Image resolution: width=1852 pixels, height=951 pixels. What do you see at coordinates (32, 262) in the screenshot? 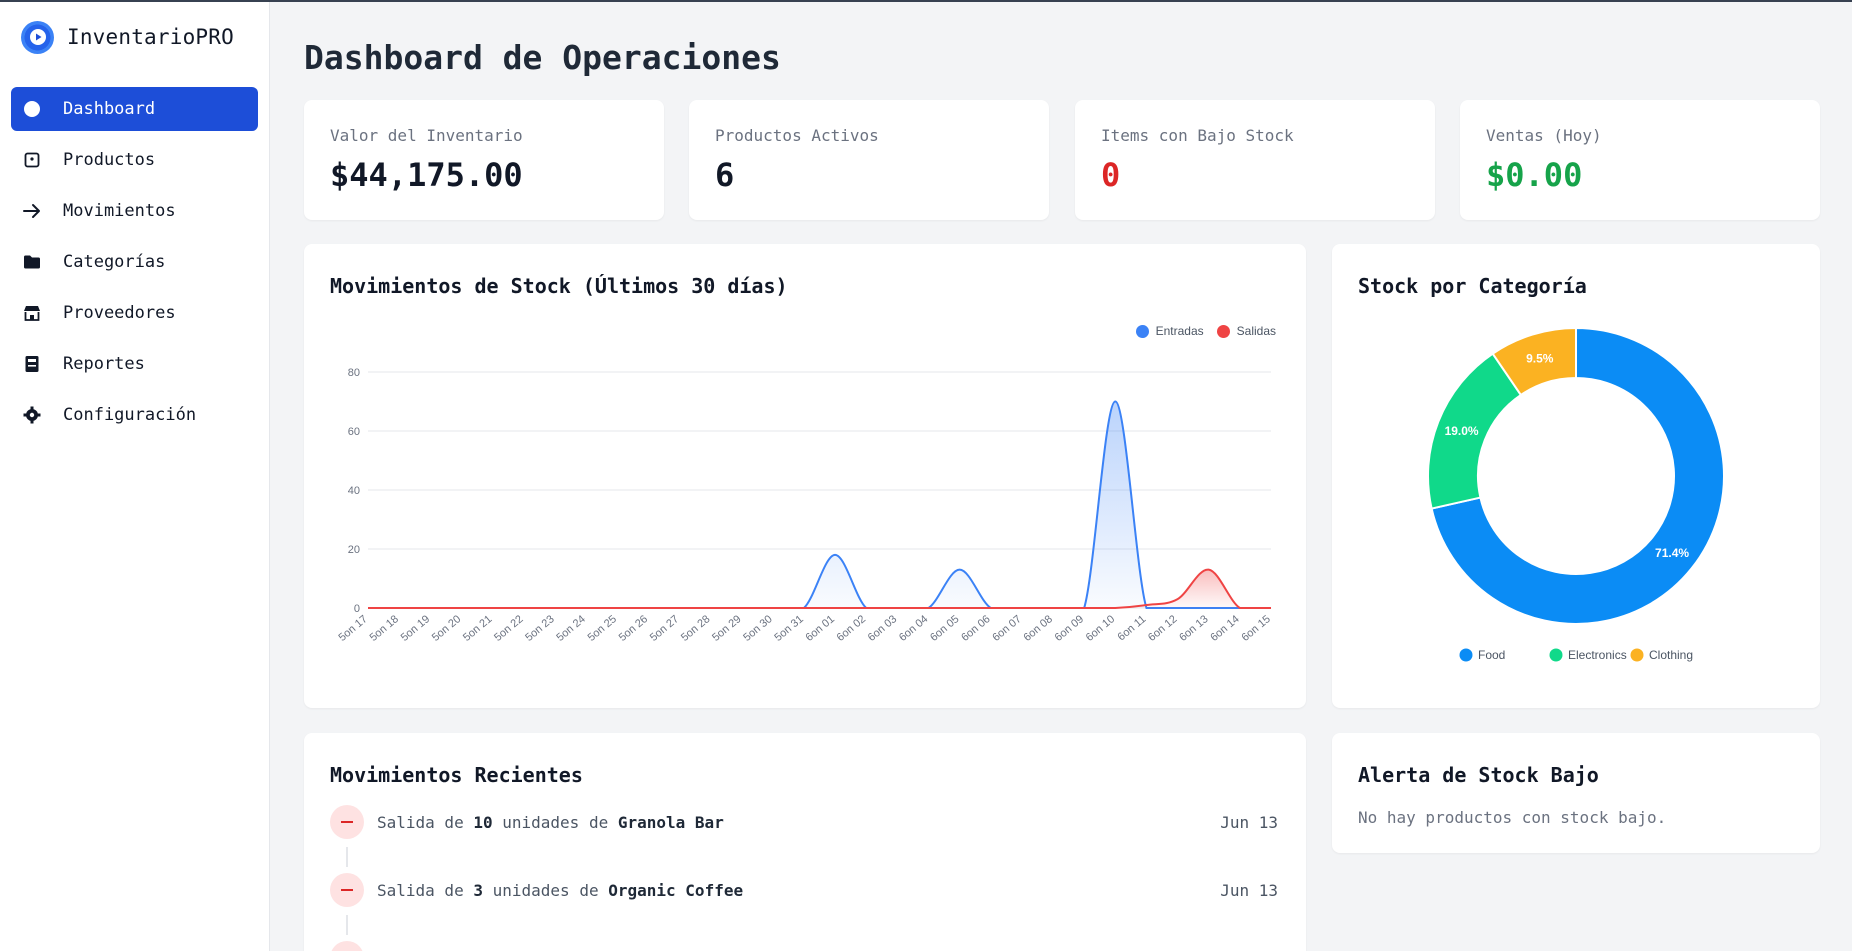
I see `folder-icon` at bounding box center [32, 262].